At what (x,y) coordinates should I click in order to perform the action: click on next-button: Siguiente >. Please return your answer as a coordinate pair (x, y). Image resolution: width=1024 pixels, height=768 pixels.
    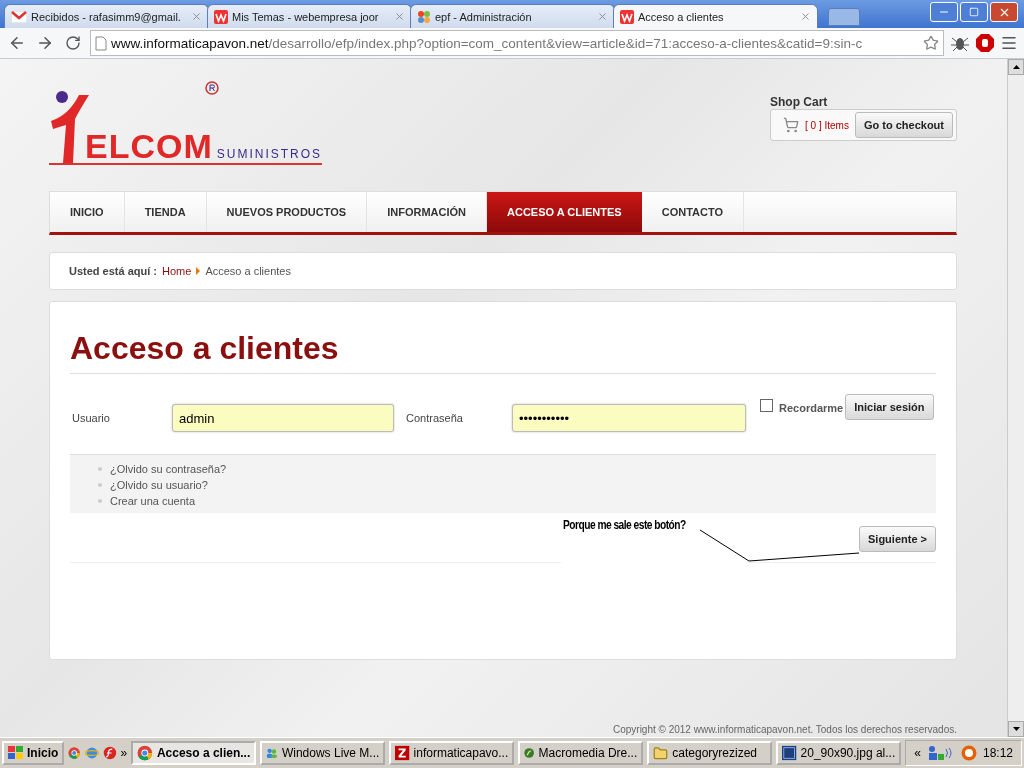
    Looking at the image, I should click on (897, 539).